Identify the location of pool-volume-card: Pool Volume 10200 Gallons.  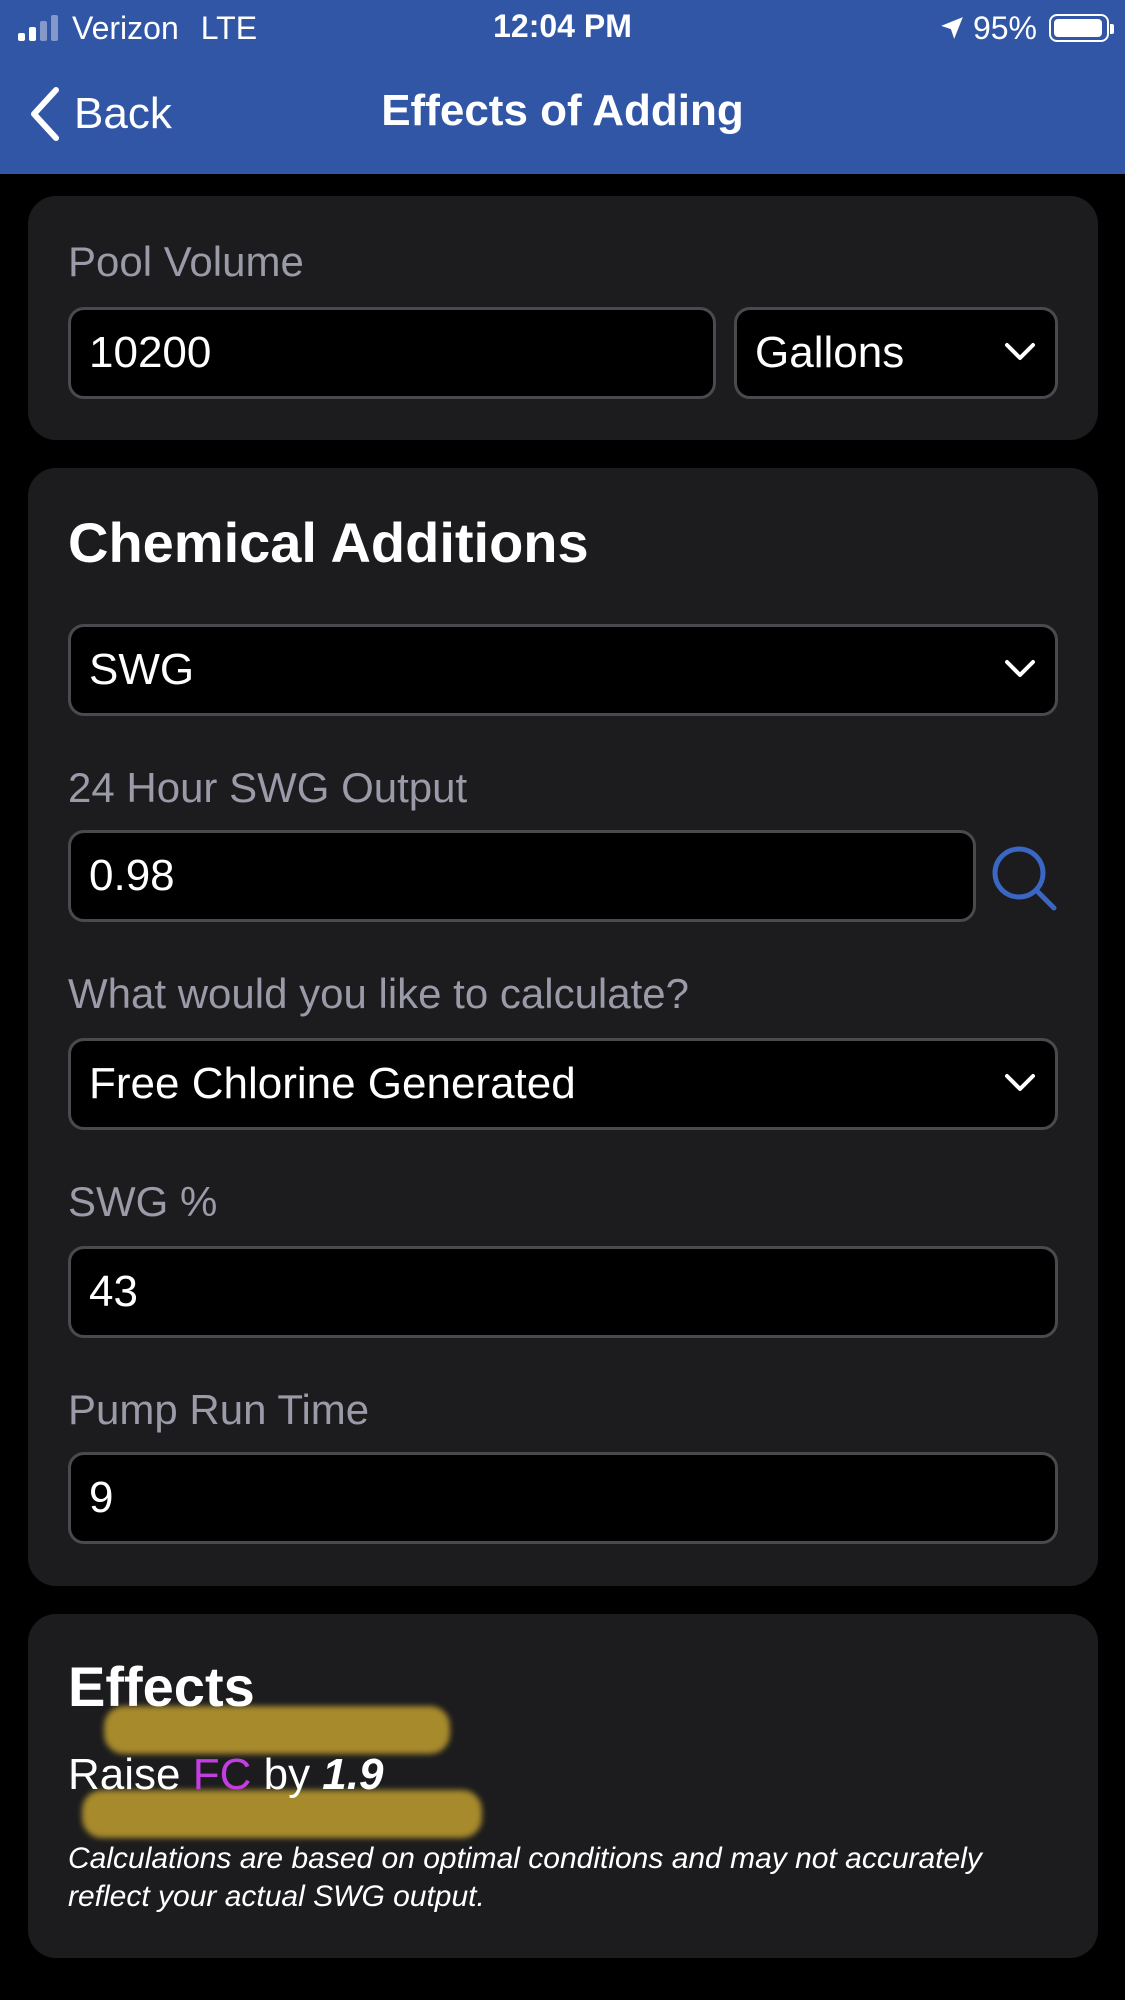
(563, 318).